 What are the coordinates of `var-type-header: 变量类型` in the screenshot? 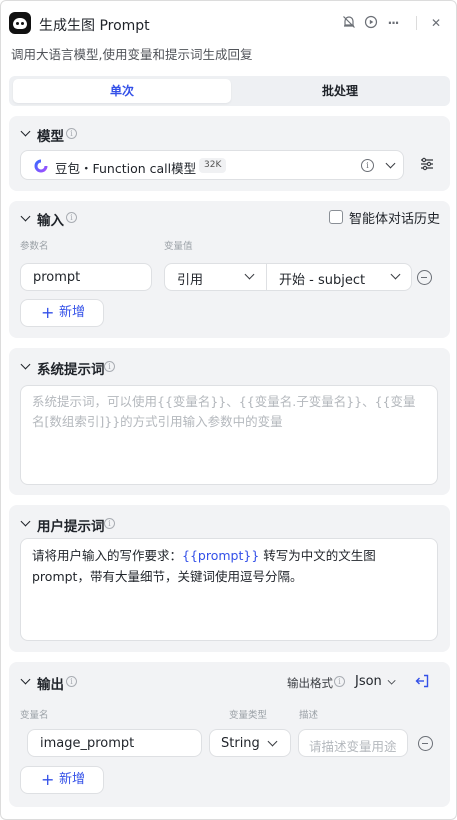 It's located at (248, 715).